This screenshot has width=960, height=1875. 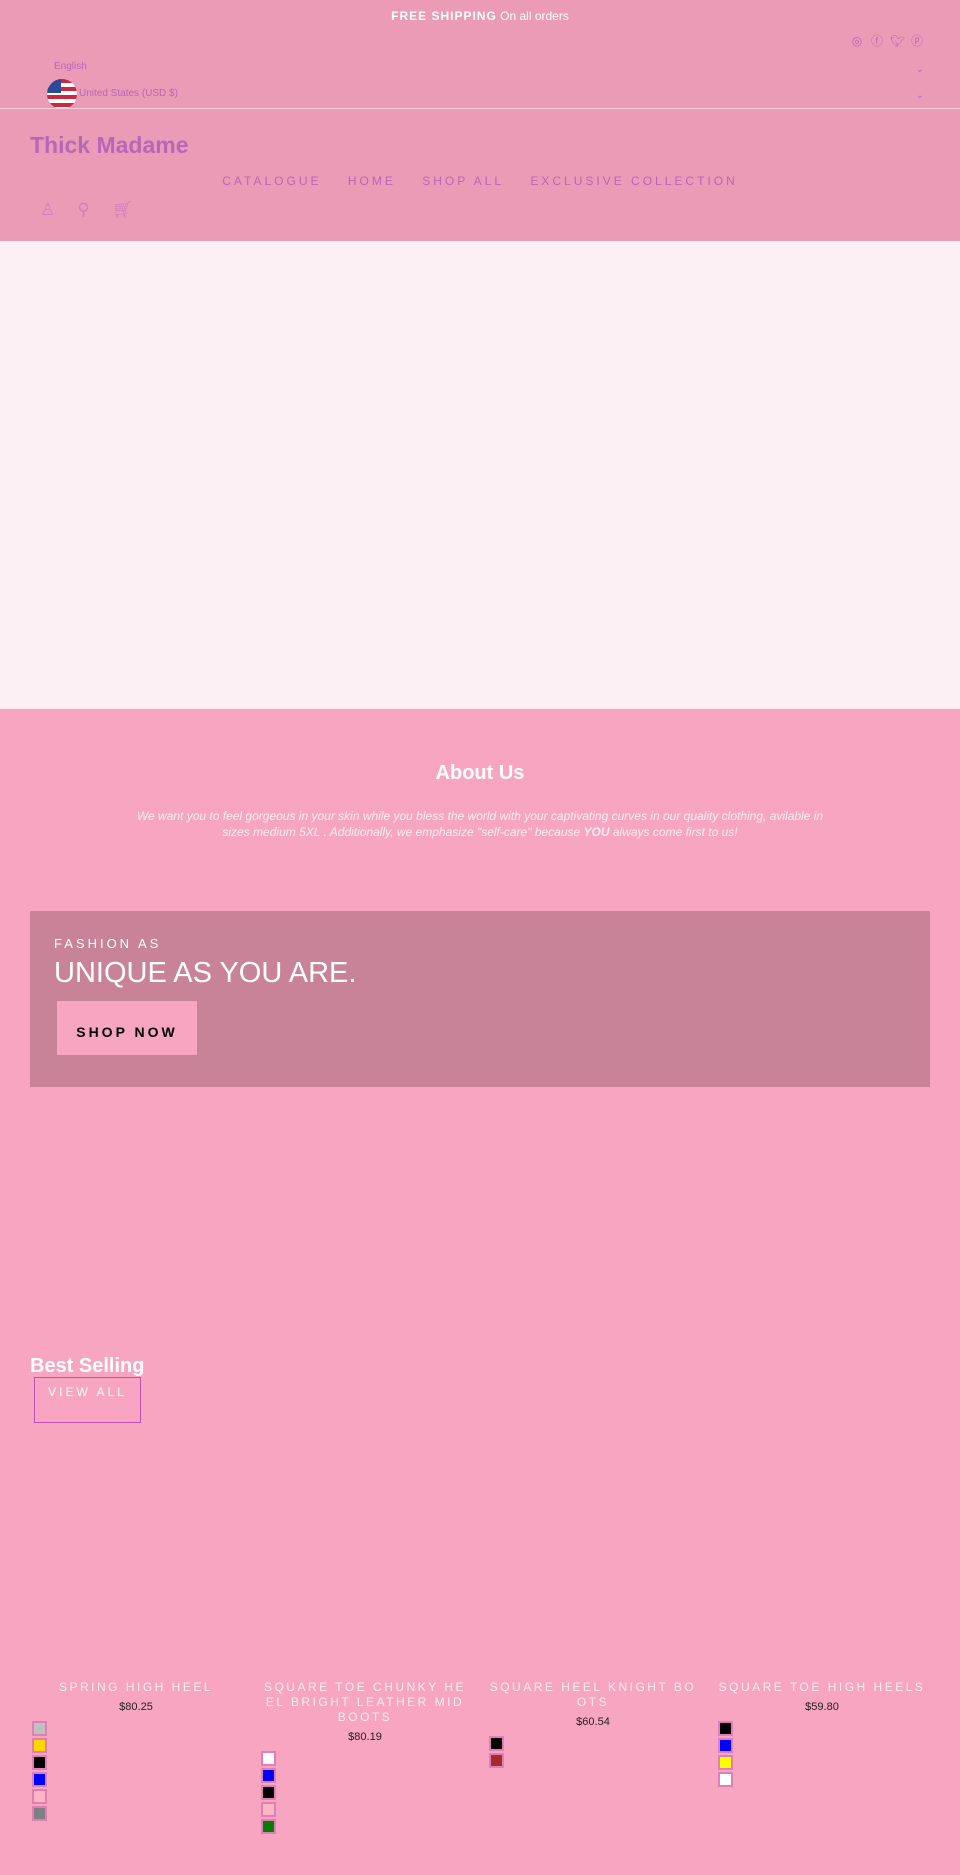 I want to click on product-card: SQUARE HEEL KNIGHT BOOTS $60.54, so click(x=593, y=1725).